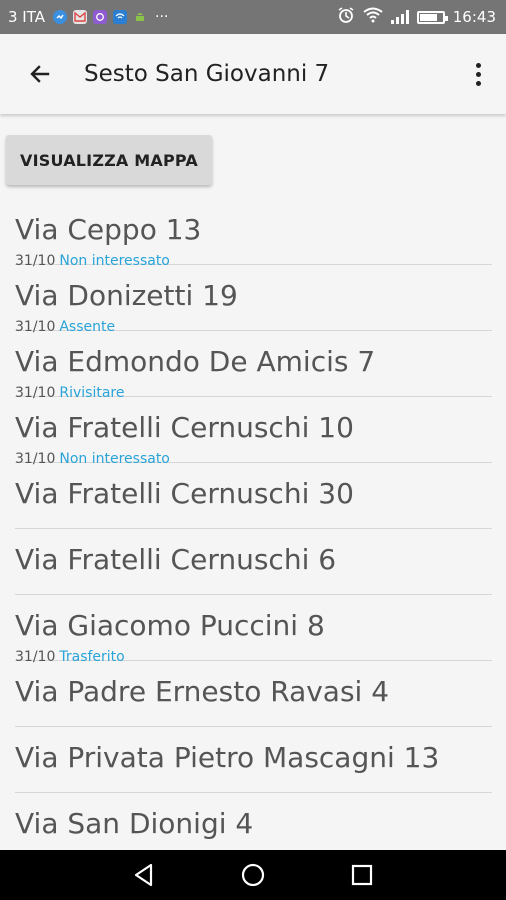 Image resolution: width=506 pixels, height=900 pixels. What do you see at coordinates (207, 74) in the screenshot?
I see `page-title: Sesto San Giovanni 7` at bounding box center [207, 74].